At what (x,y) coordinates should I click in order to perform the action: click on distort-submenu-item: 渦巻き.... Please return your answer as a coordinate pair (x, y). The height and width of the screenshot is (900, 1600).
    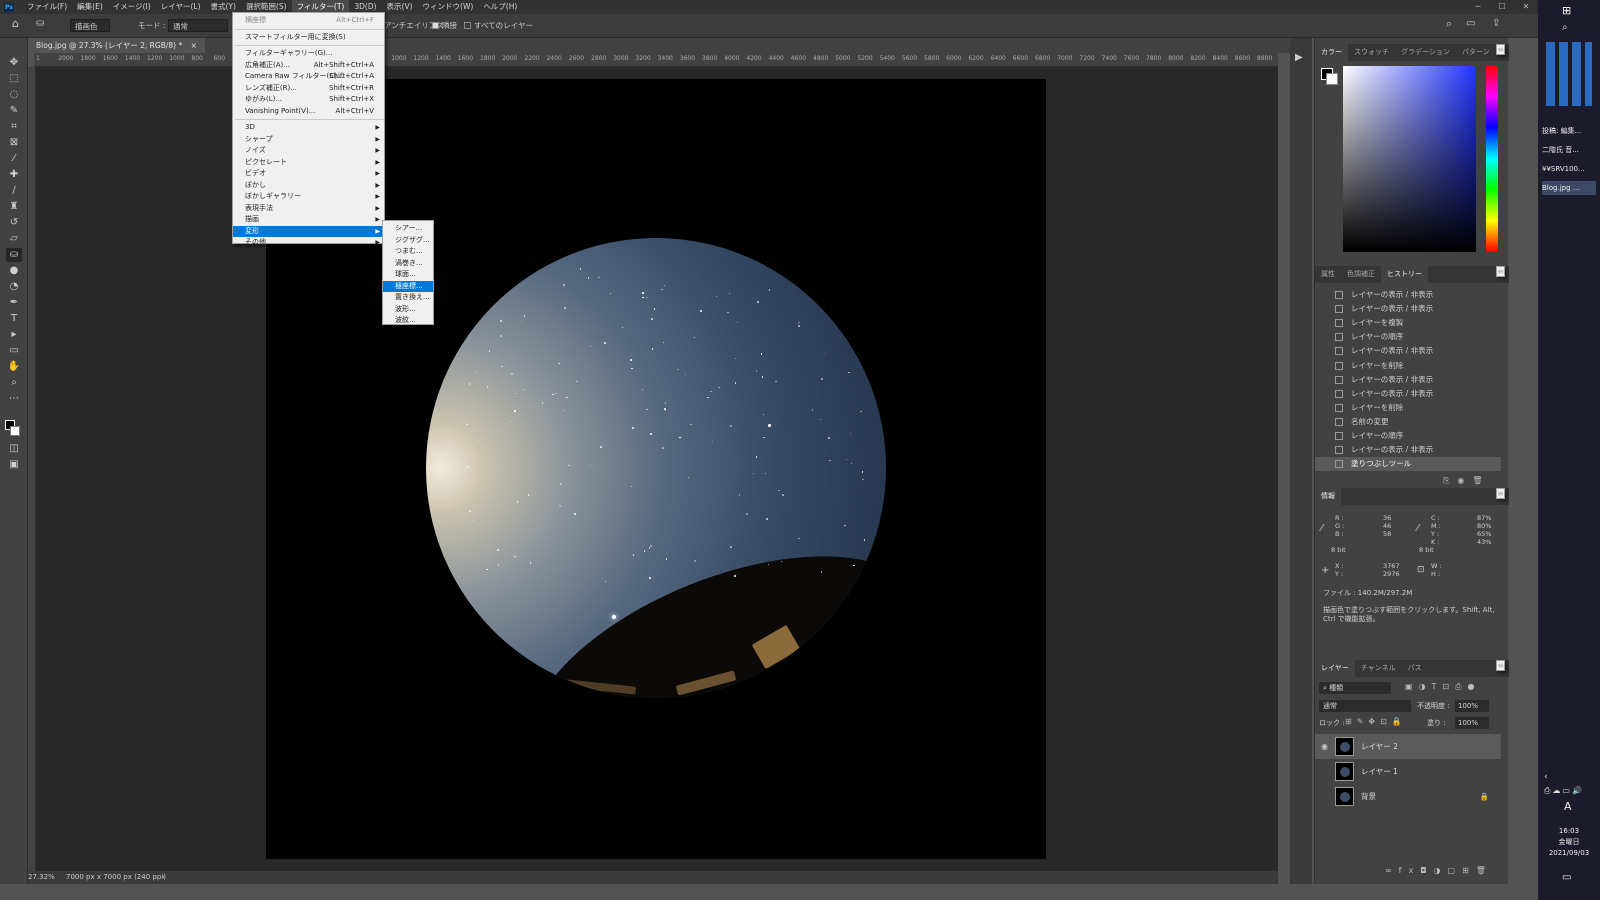
    Looking at the image, I should click on (408, 263).